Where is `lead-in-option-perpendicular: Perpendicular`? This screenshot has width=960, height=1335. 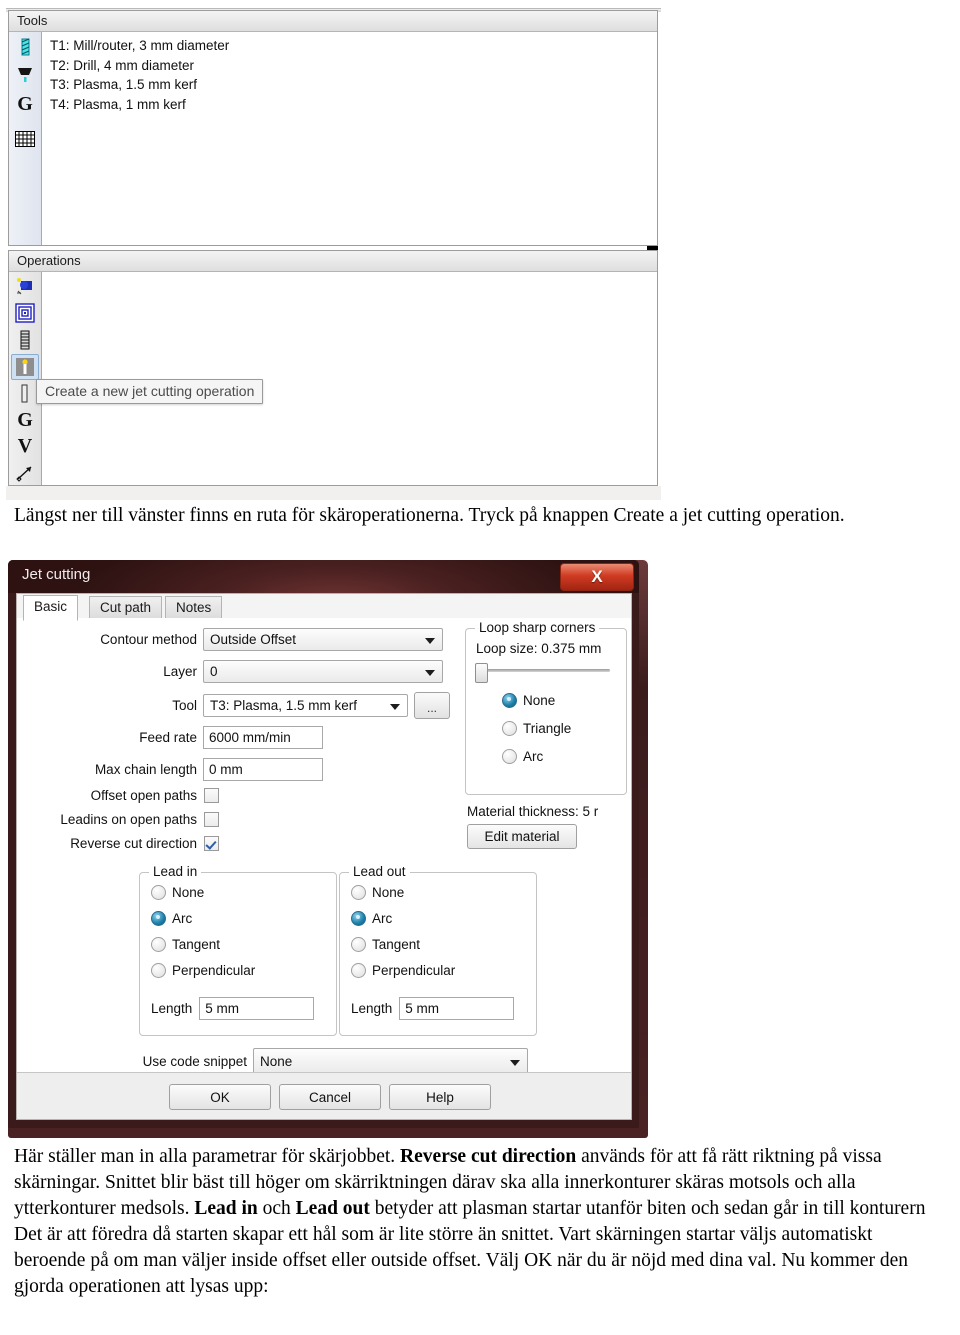 lead-in-option-perpendicular: Perpendicular is located at coordinates (203, 970).